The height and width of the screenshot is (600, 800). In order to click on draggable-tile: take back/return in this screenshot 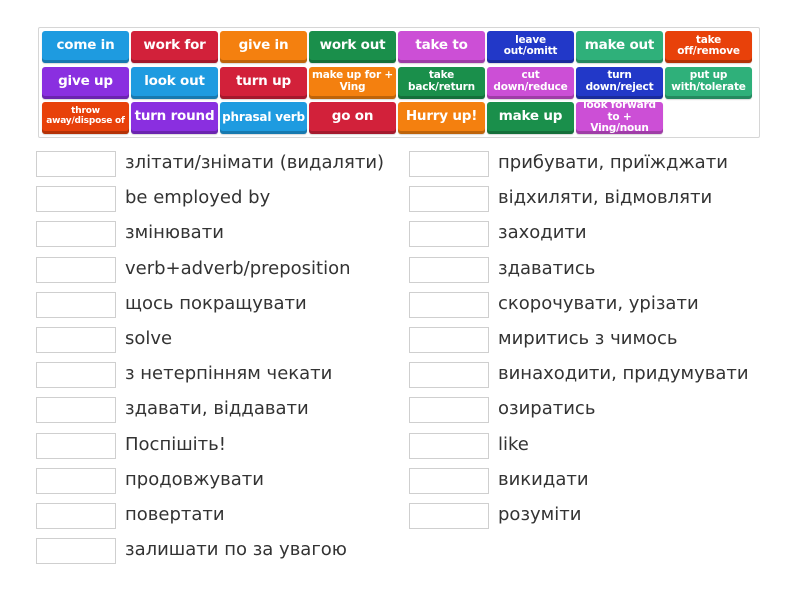, I will do `click(441, 82)`.